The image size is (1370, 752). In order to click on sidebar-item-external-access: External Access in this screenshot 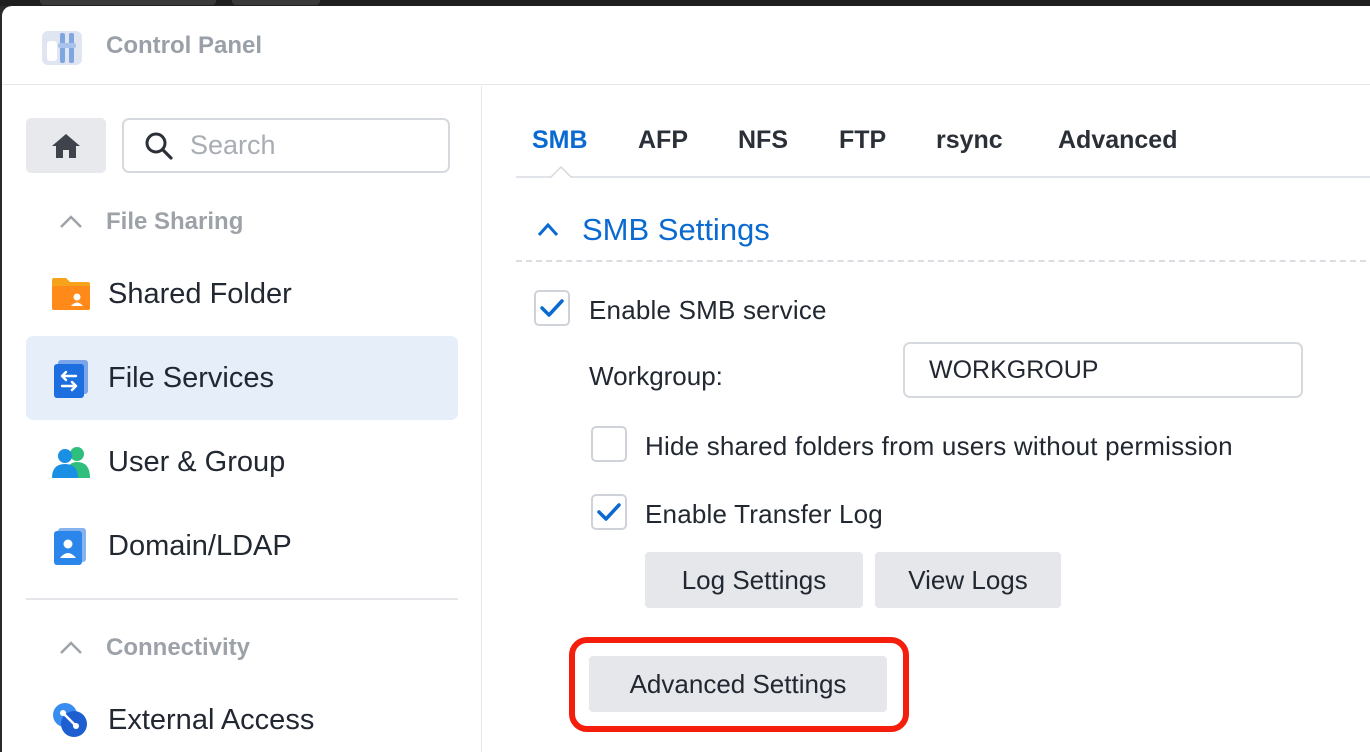, I will do `click(242, 715)`.